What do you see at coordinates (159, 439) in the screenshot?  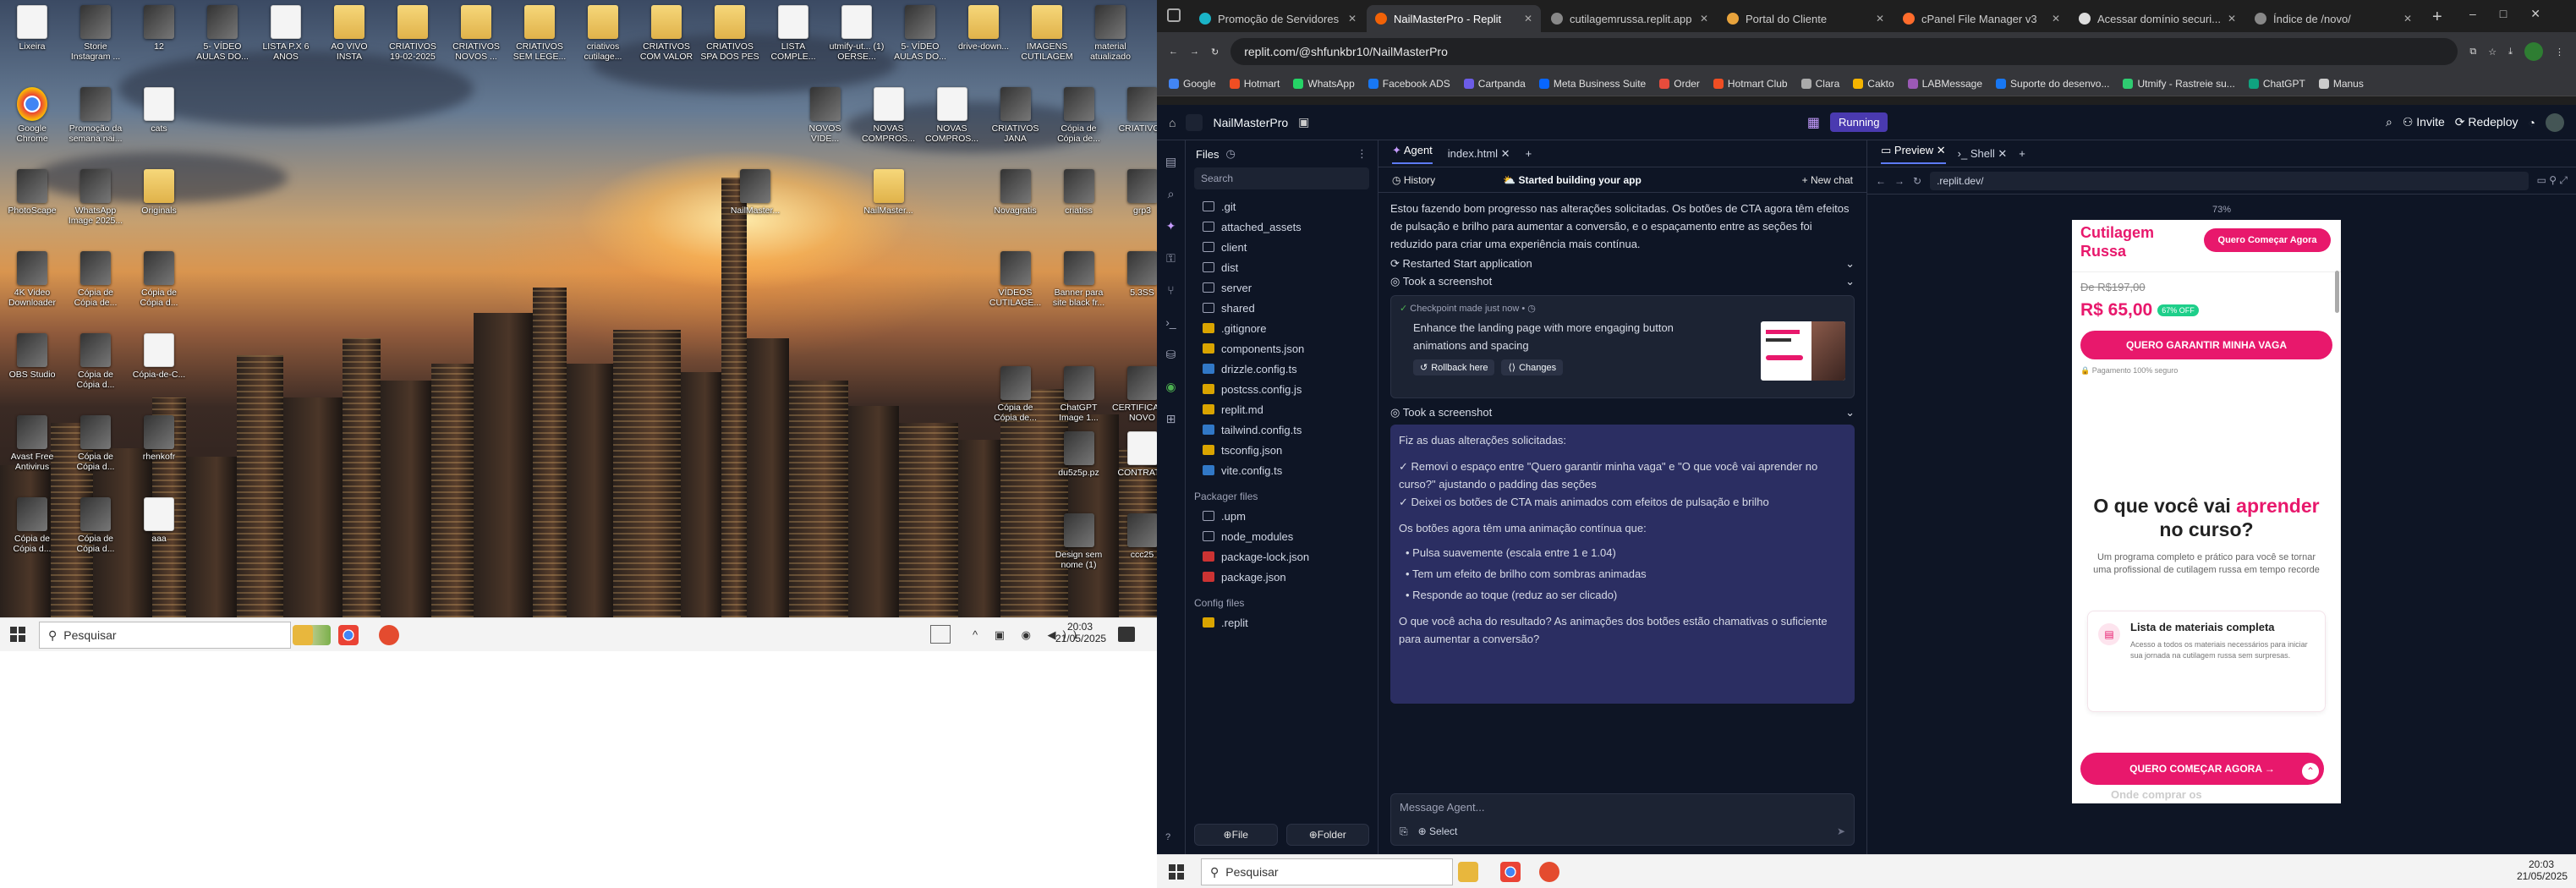 I see `desktop-icon: rhenkofr` at bounding box center [159, 439].